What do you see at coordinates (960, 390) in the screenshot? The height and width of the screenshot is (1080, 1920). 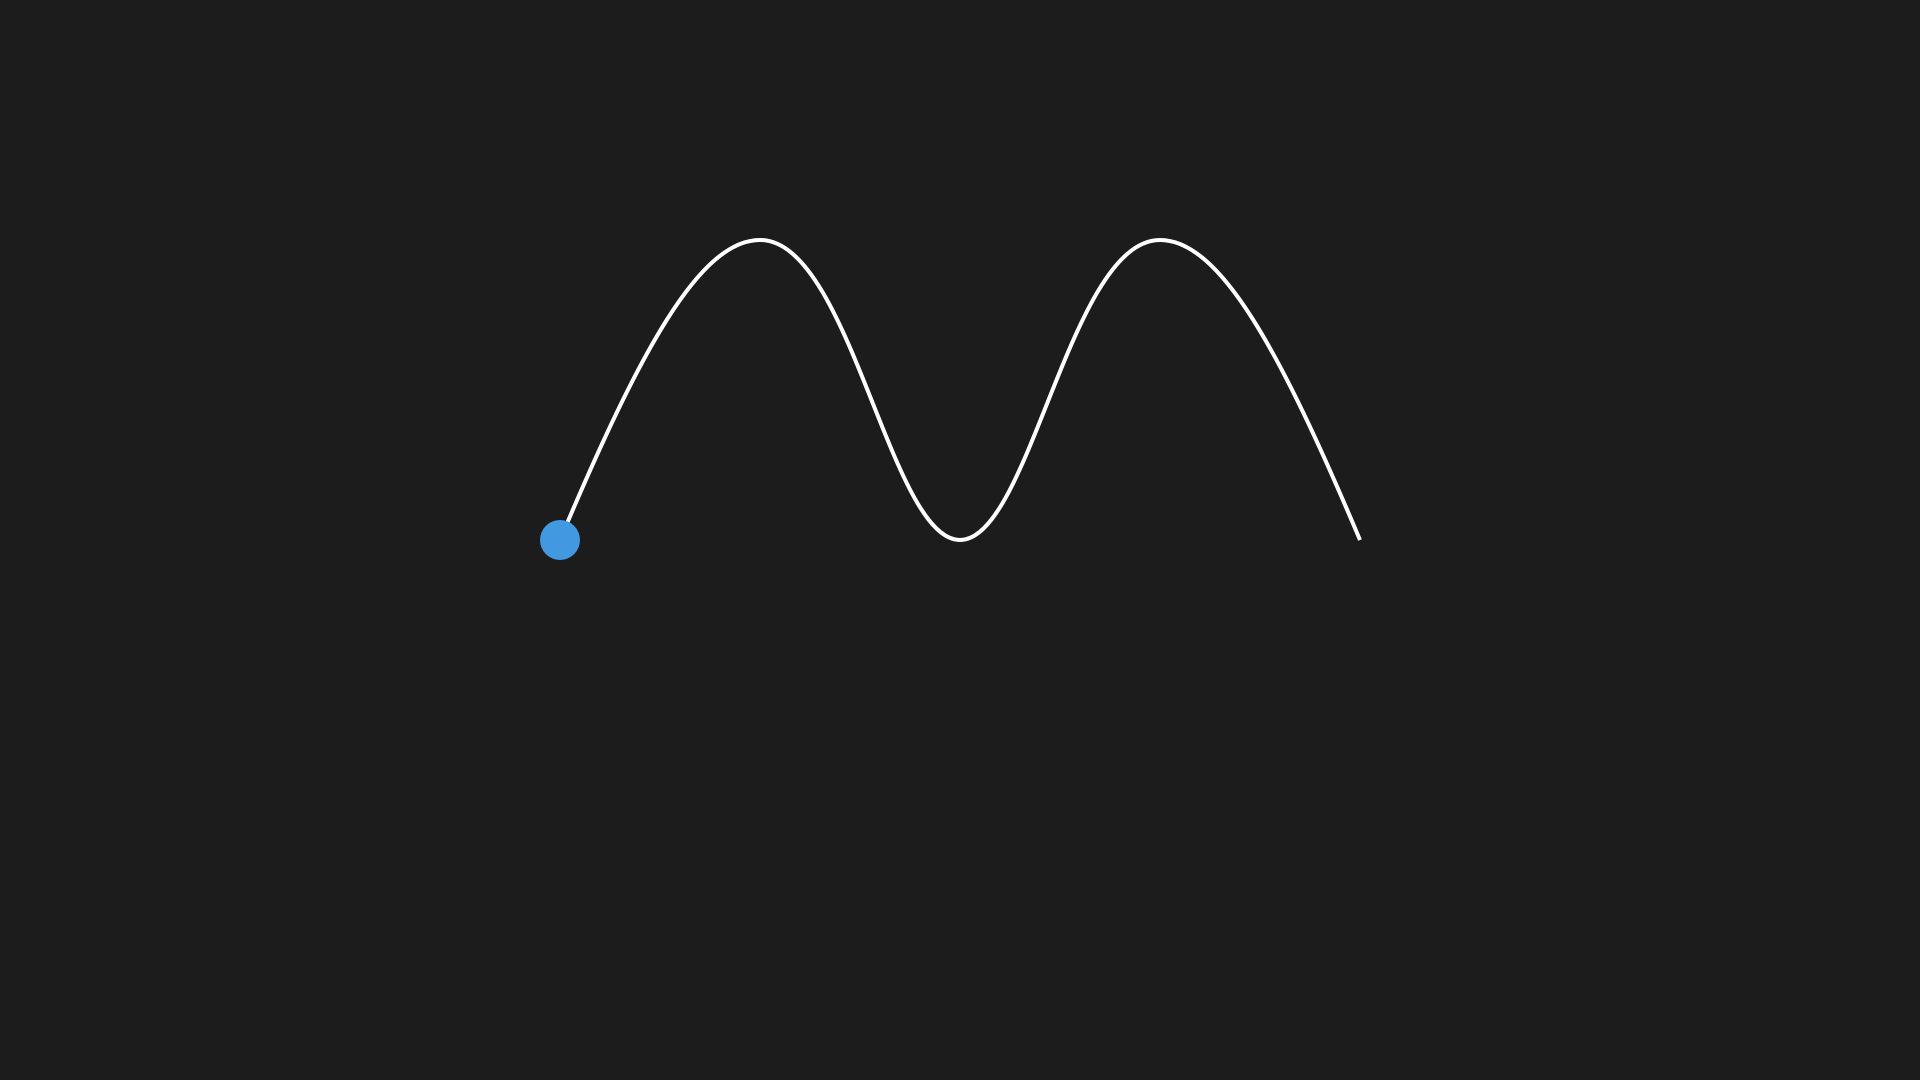 I see `motion-path-curve` at bounding box center [960, 390].